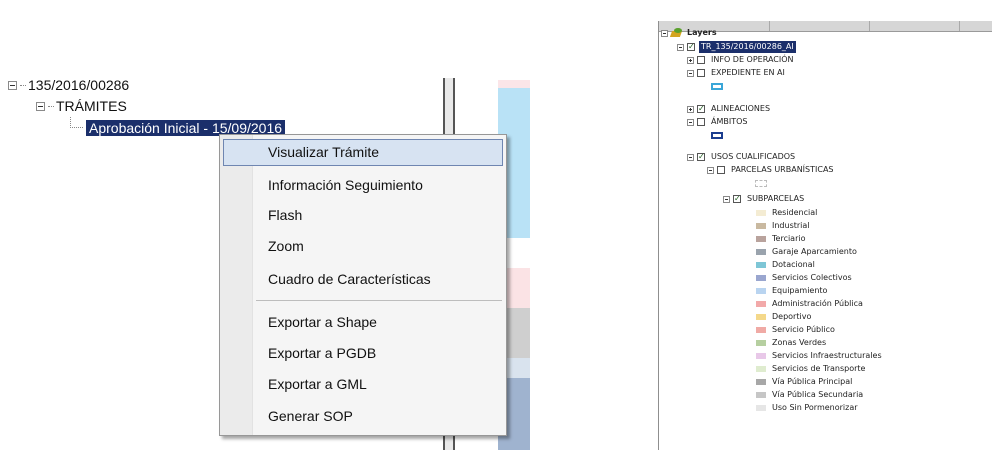  I want to click on tree-node-tramites: TRÁMITES, so click(81, 106).